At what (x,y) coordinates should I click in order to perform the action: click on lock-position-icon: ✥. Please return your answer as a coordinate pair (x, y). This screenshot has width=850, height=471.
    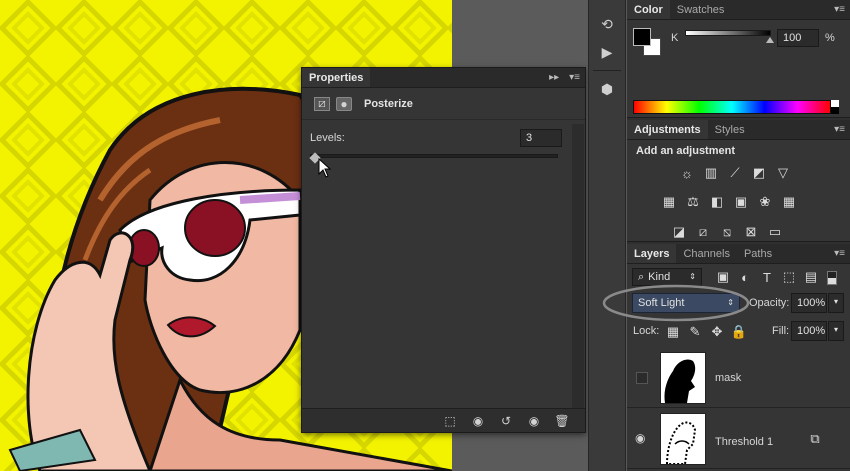
    Looking at the image, I should click on (717, 332).